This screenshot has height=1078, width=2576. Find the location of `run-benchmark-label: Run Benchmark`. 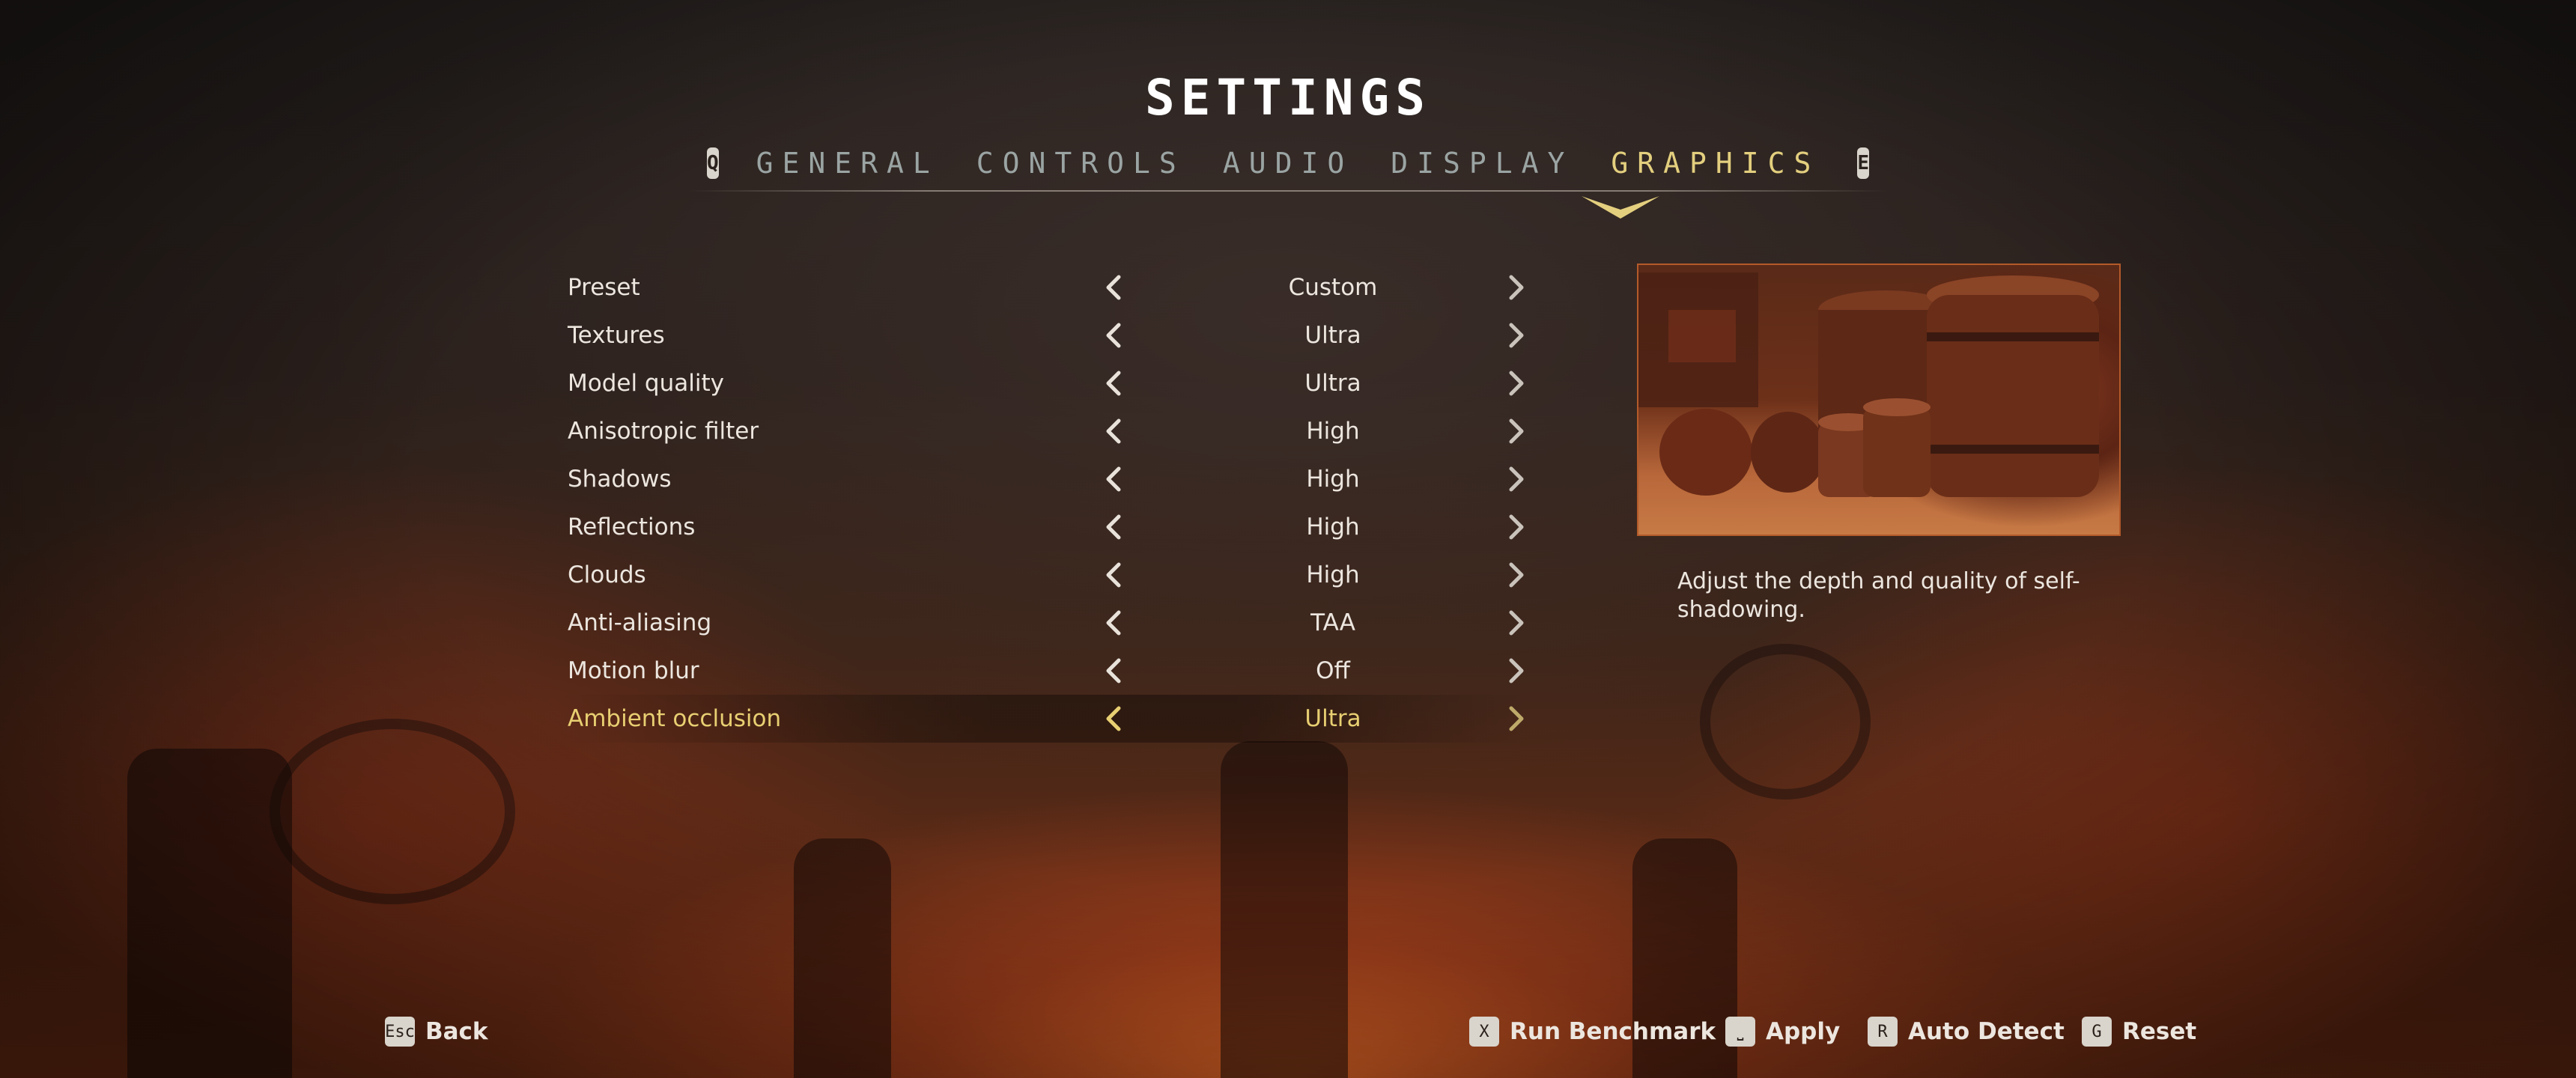

run-benchmark-label: Run Benchmark is located at coordinates (1613, 1031).